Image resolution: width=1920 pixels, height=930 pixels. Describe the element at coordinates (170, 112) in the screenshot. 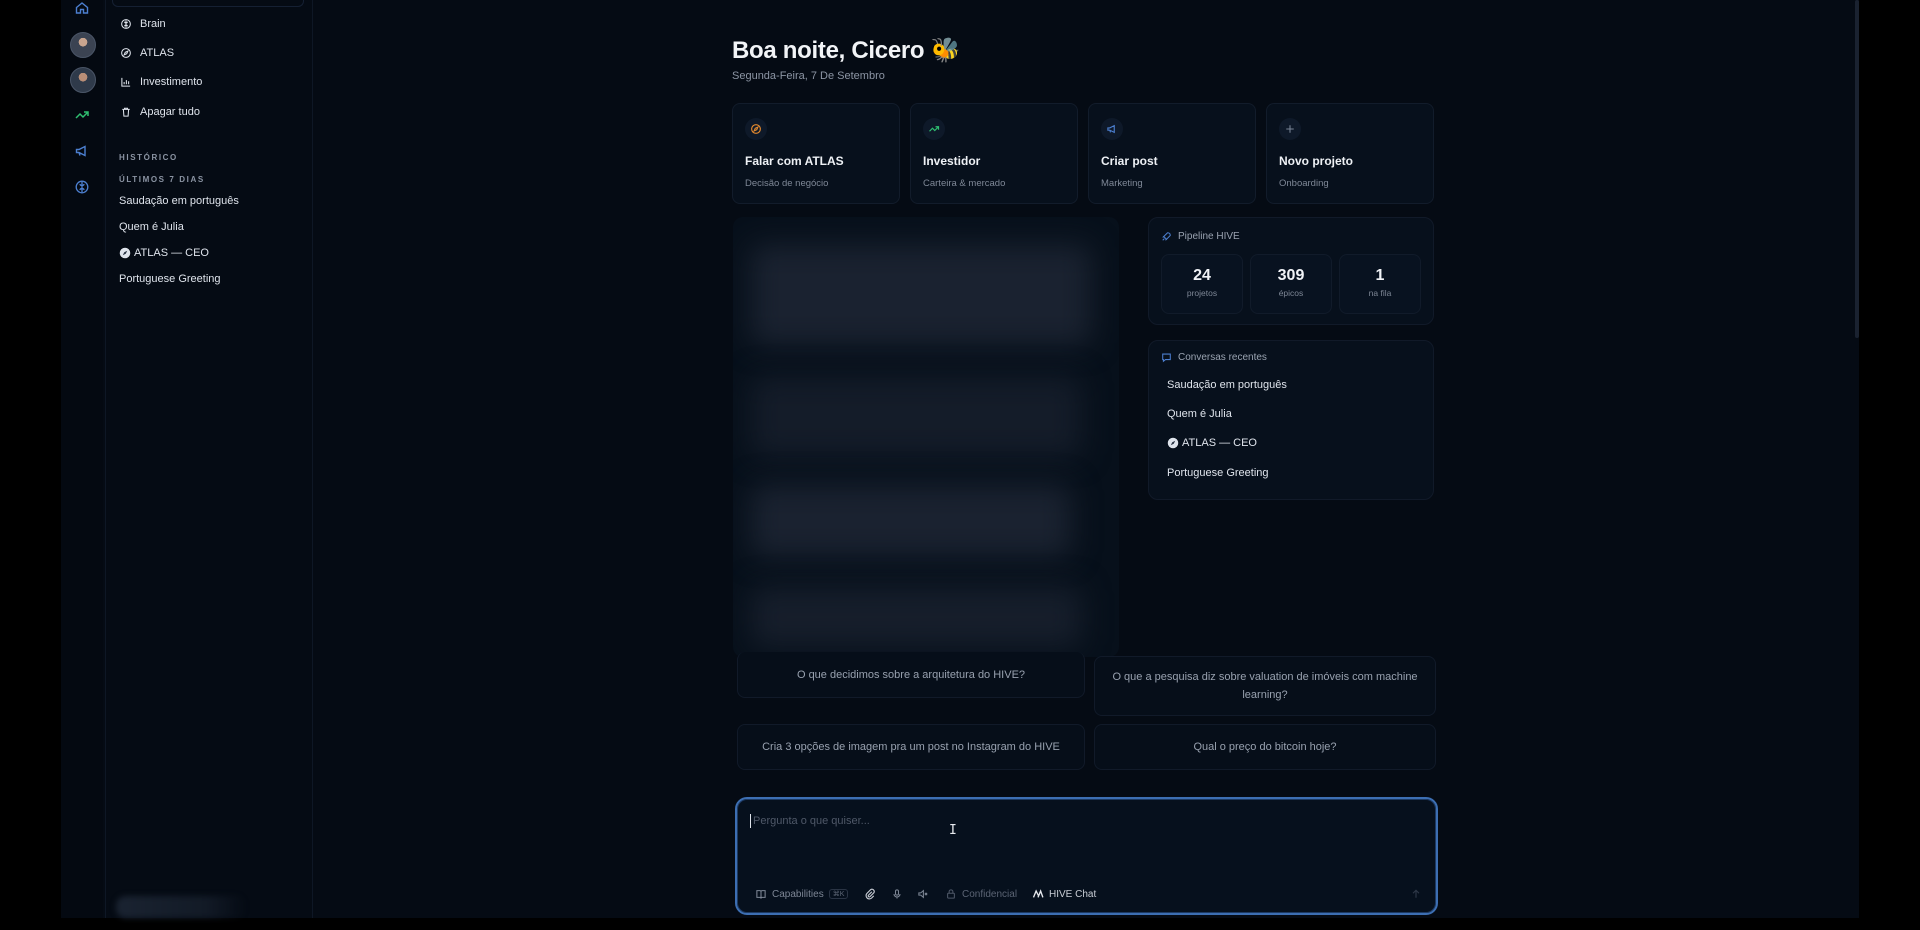

I see `sidebar-item-label: Apagar tudo` at that location.